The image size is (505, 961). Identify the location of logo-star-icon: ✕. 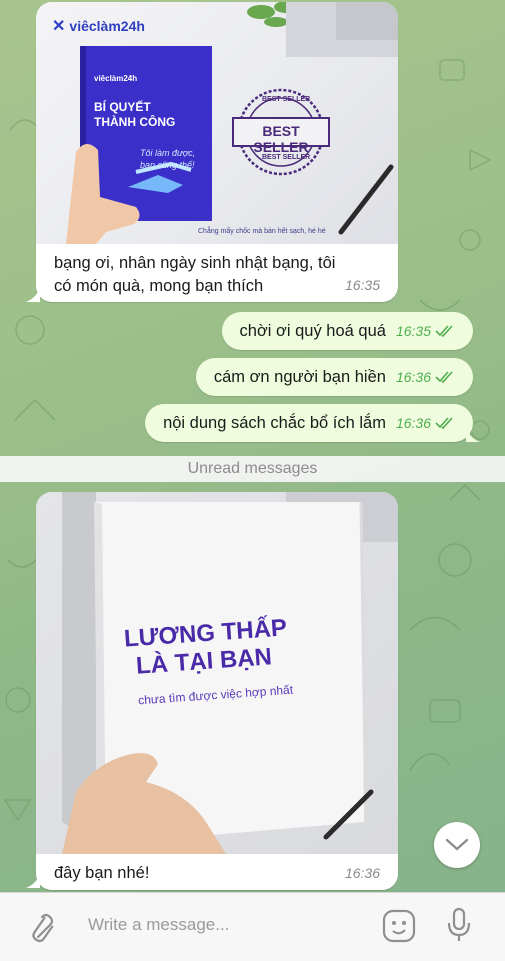
(59, 26).